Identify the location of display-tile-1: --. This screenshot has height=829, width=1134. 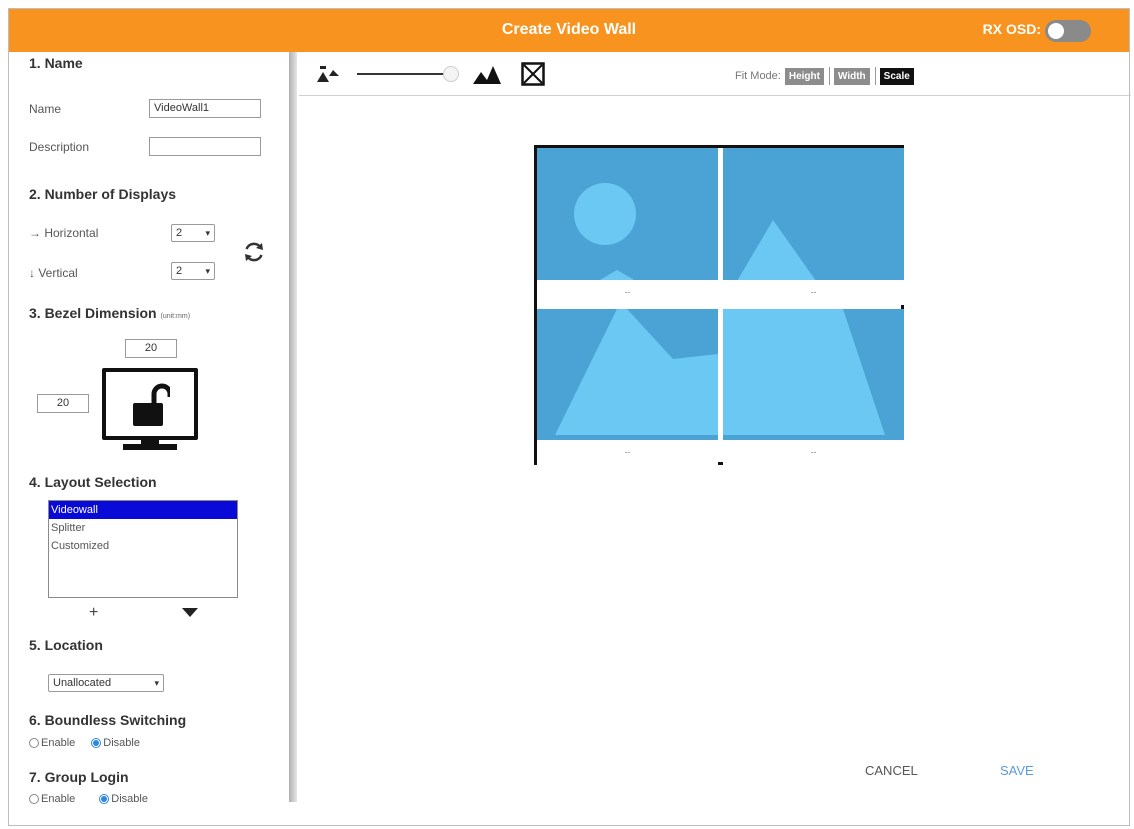
(627, 226).